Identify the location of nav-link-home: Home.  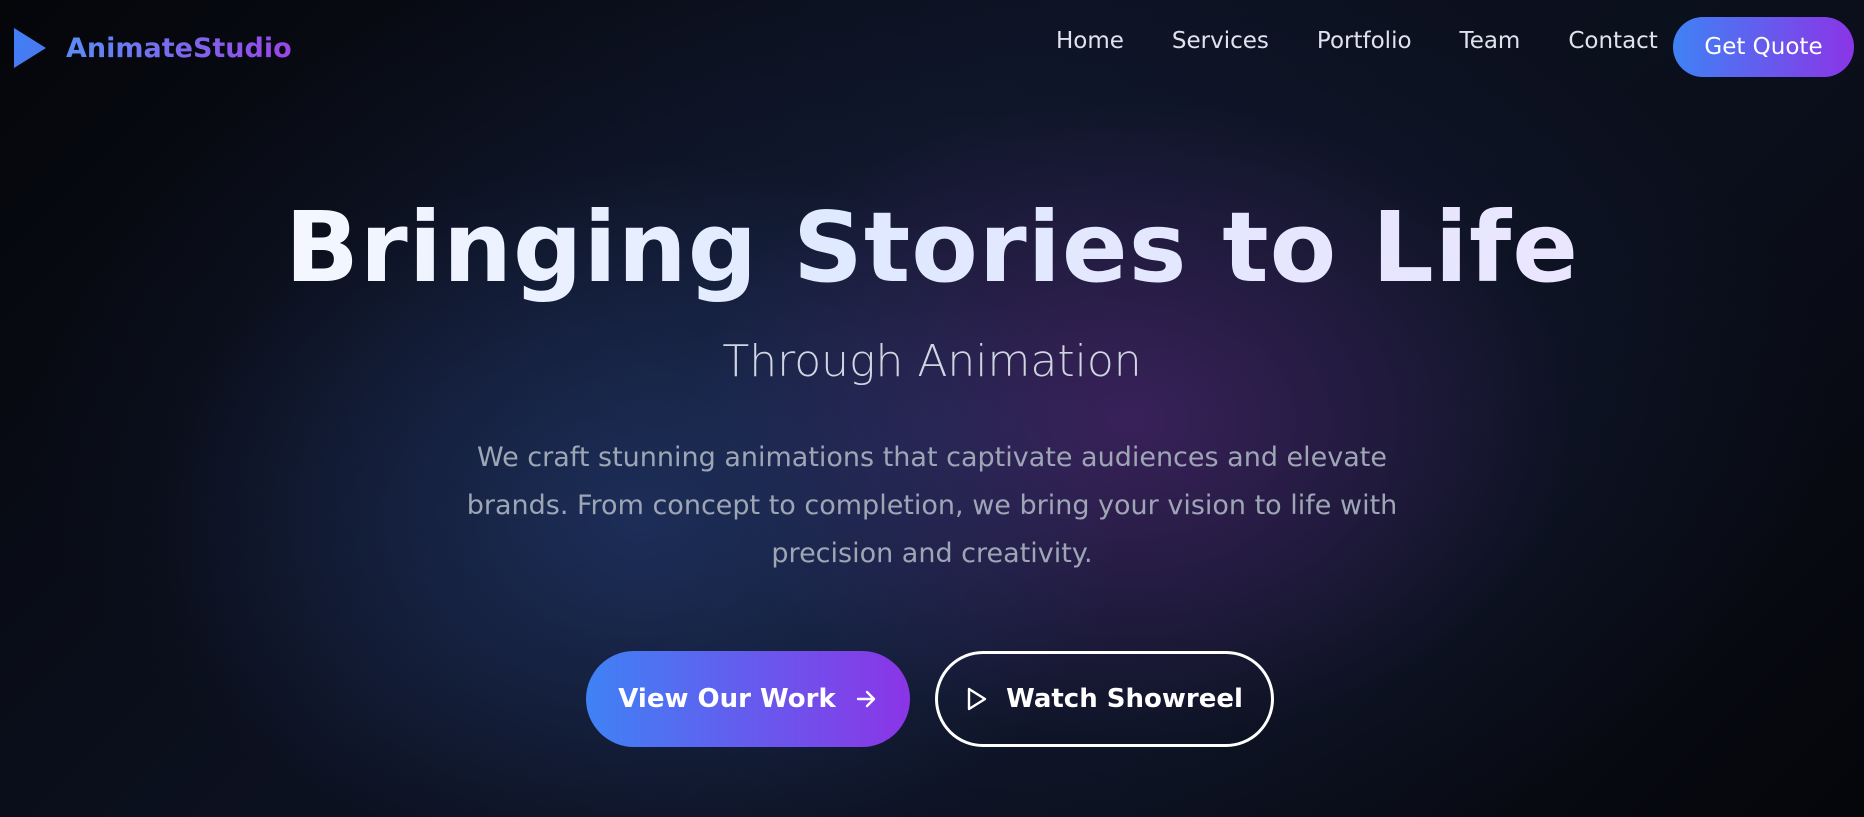
(1090, 41).